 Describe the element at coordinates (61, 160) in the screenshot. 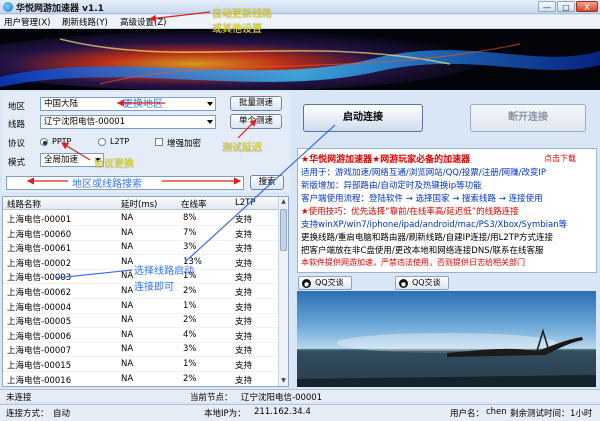

I see `mode-value: 全局加速` at that location.